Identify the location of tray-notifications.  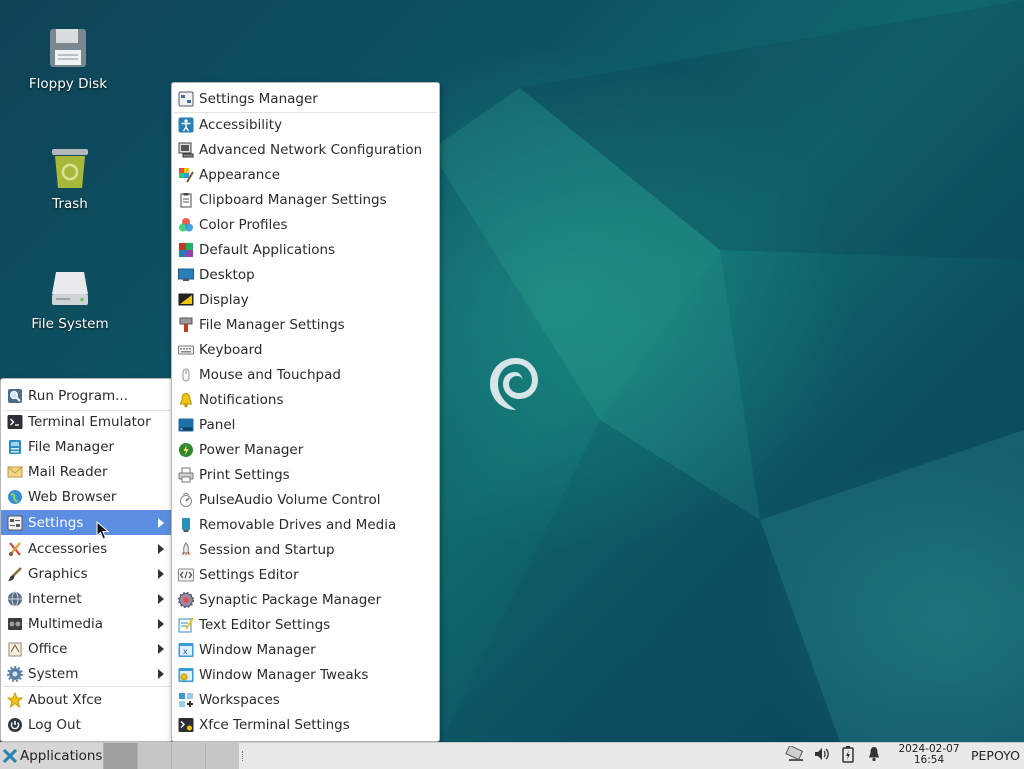
(874, 756).